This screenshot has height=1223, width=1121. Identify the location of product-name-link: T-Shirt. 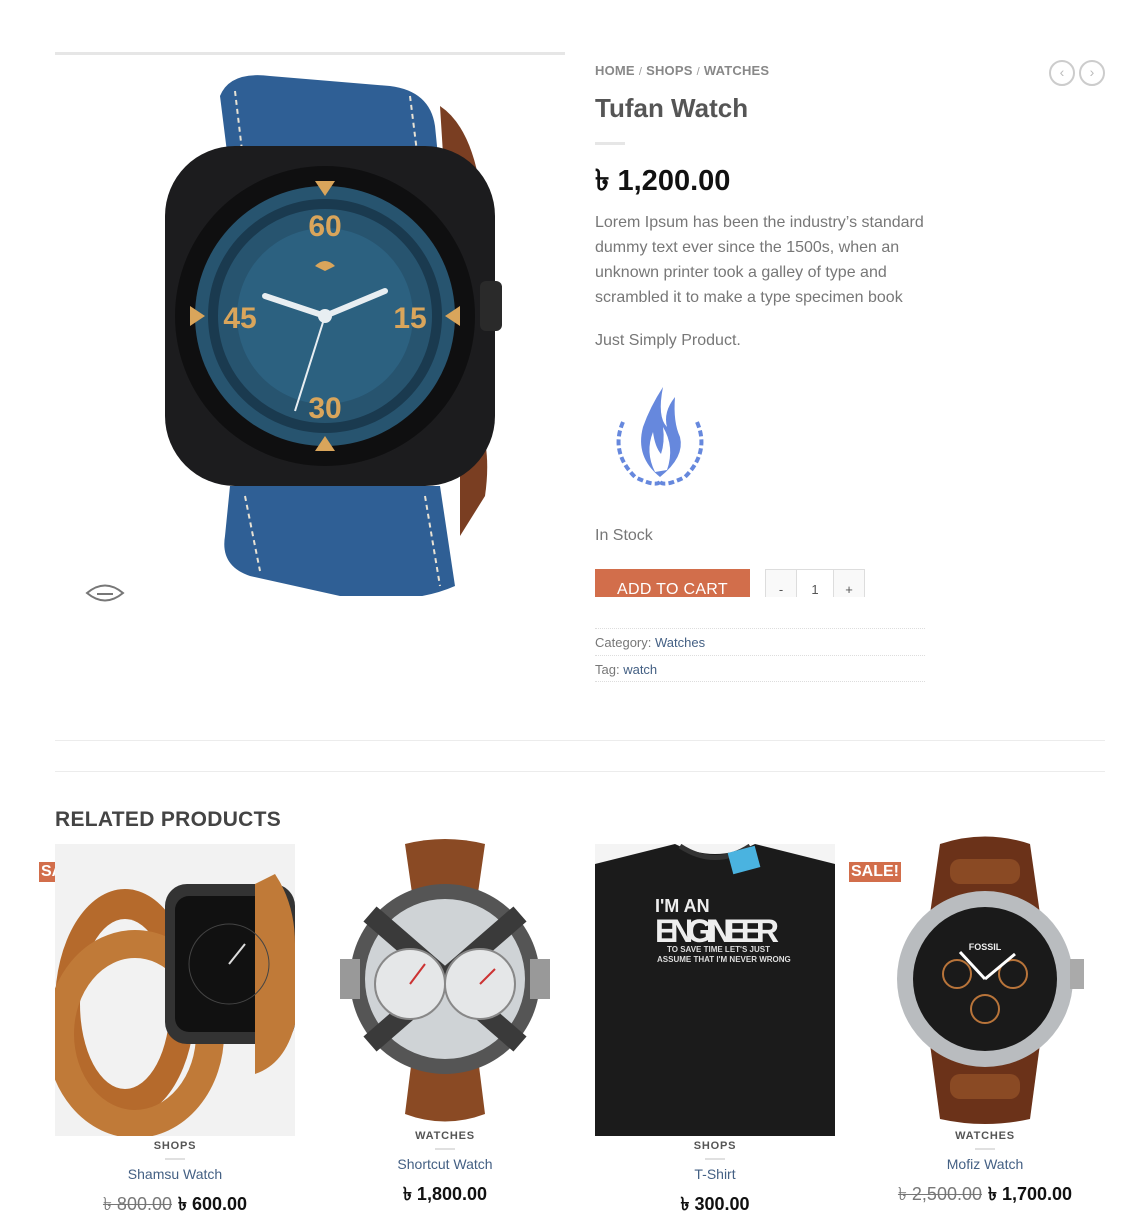
(714, 1174).